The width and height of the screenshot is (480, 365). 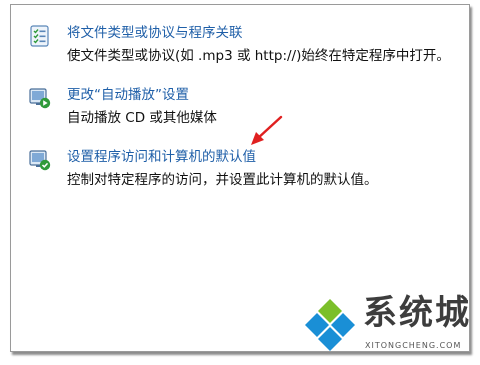 I want to click on default-programs-icon, so click(x=40, y=160).